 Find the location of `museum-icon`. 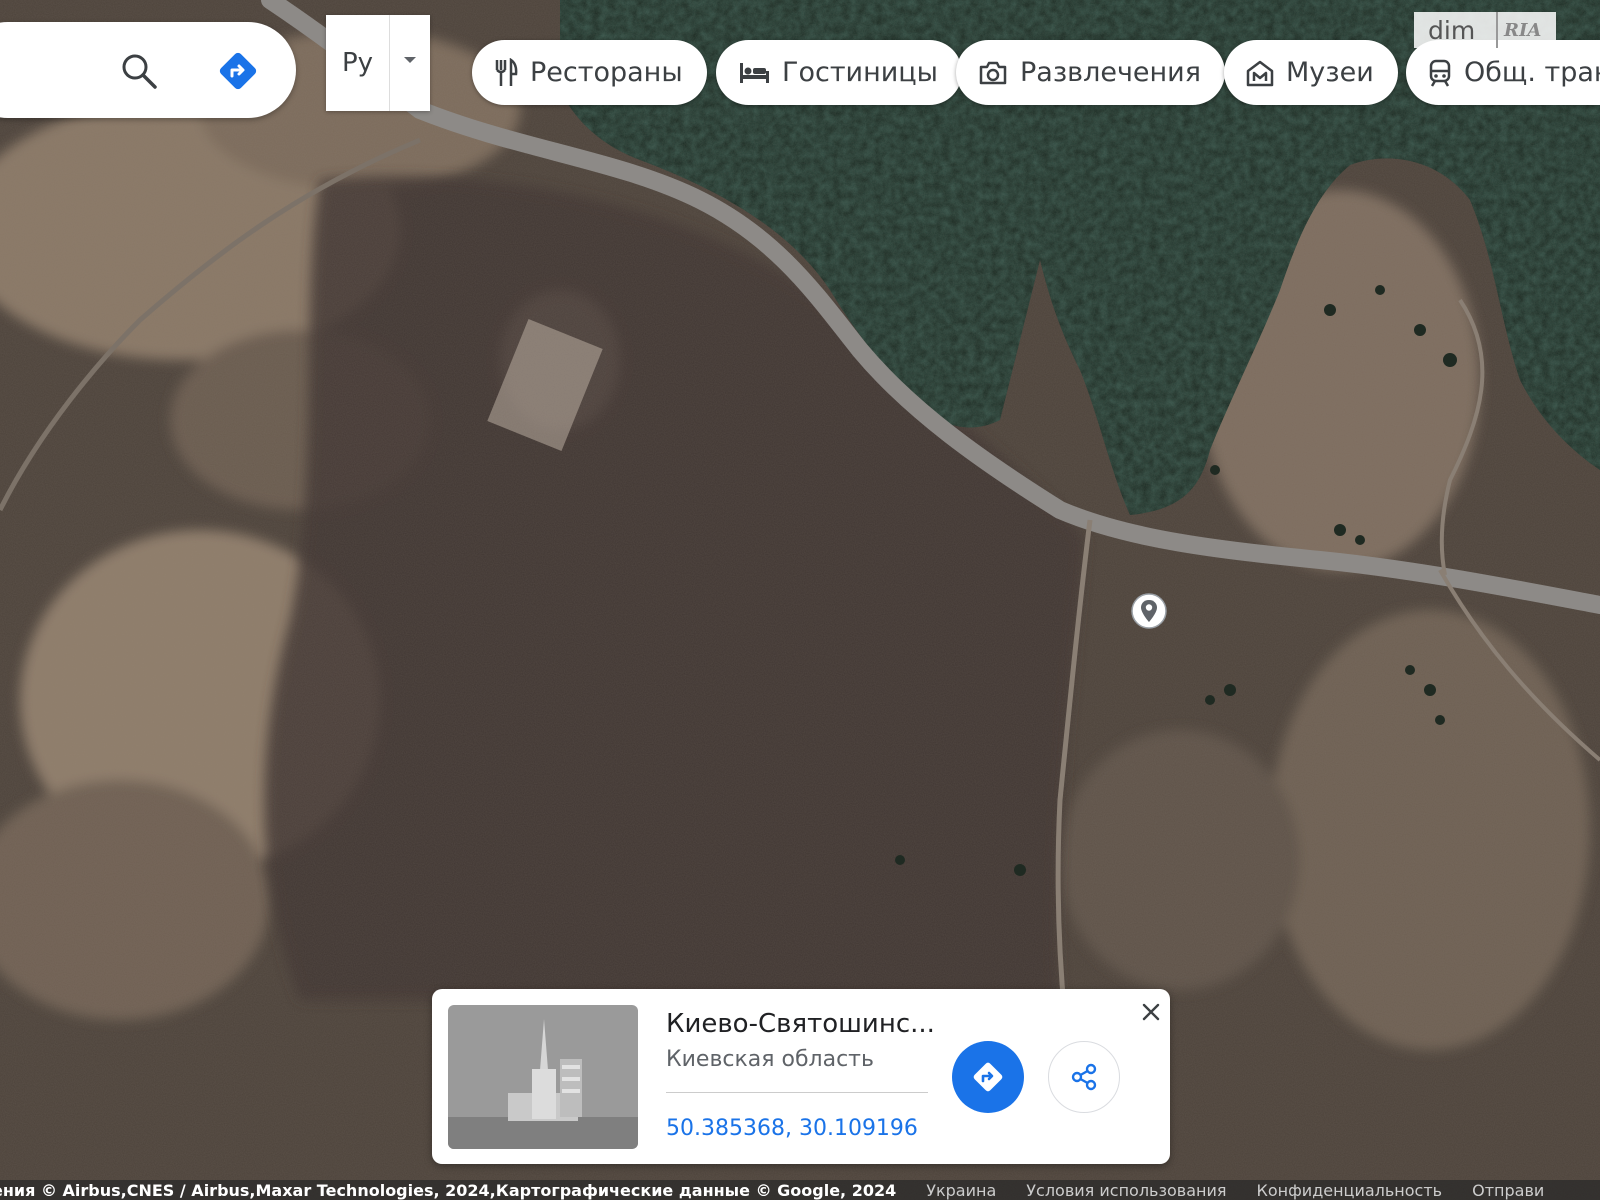

museum-icon is located at coordinates (1260, 73).